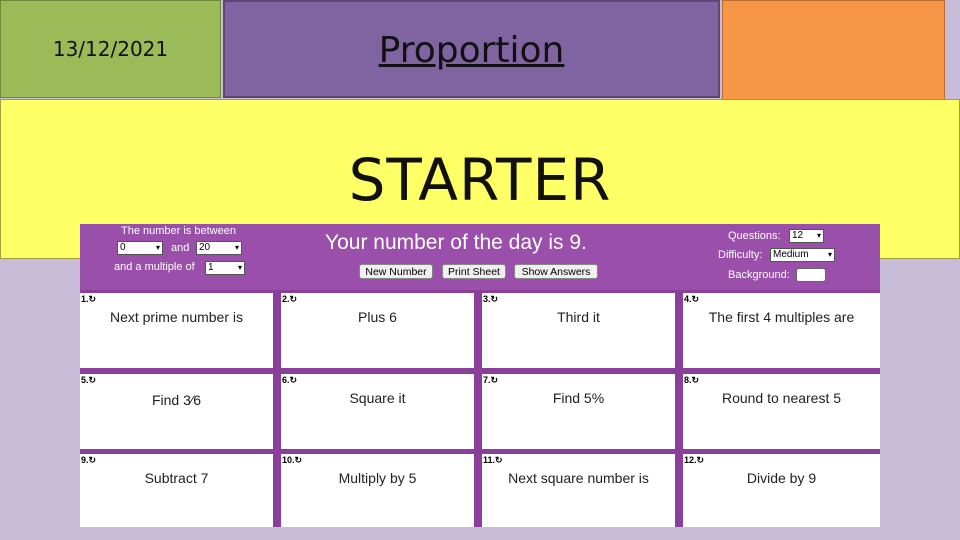  Describe the element at coordinates (781, 411) in the screenshot. I see `question-card: 8.↻ Round to nearest 5` at that location.